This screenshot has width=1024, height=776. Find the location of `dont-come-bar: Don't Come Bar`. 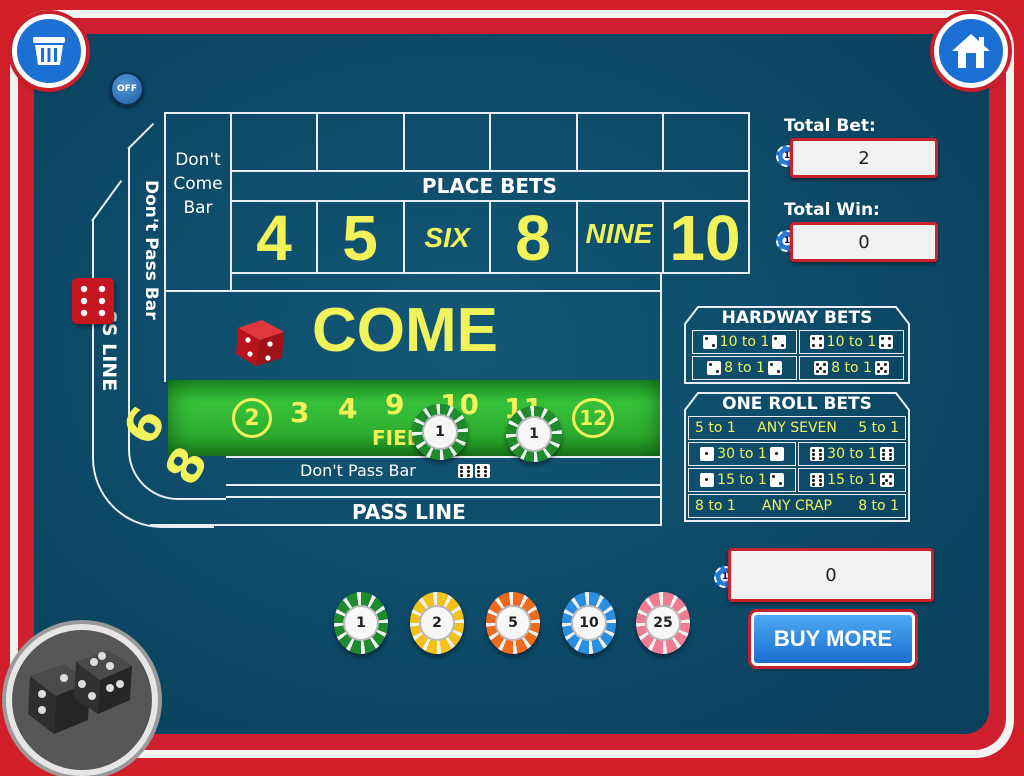

dont-come-bar: Don't Come Bar is located at coordinates (198, 193).